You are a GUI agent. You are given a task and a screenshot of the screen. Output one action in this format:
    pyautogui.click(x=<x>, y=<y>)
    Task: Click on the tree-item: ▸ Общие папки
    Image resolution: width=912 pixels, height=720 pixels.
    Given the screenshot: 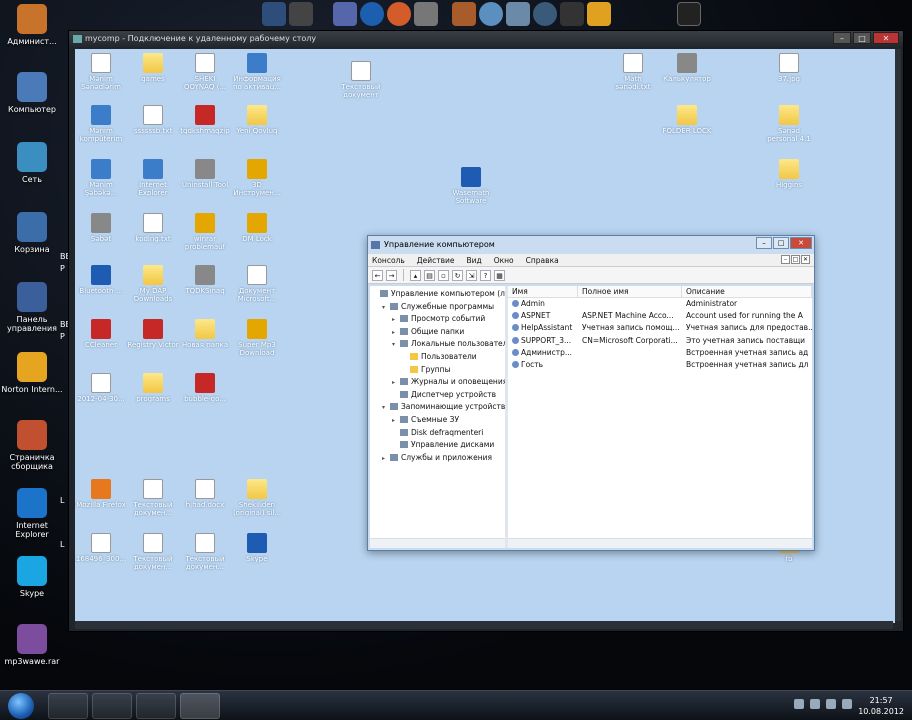 What is the action you would take?
    pyautogui.click(x=437, y=332)
    